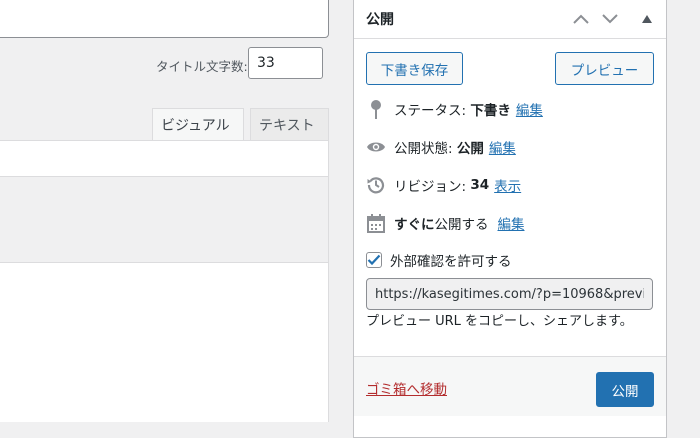  I want to click on eye-icon, so click(376, 147).